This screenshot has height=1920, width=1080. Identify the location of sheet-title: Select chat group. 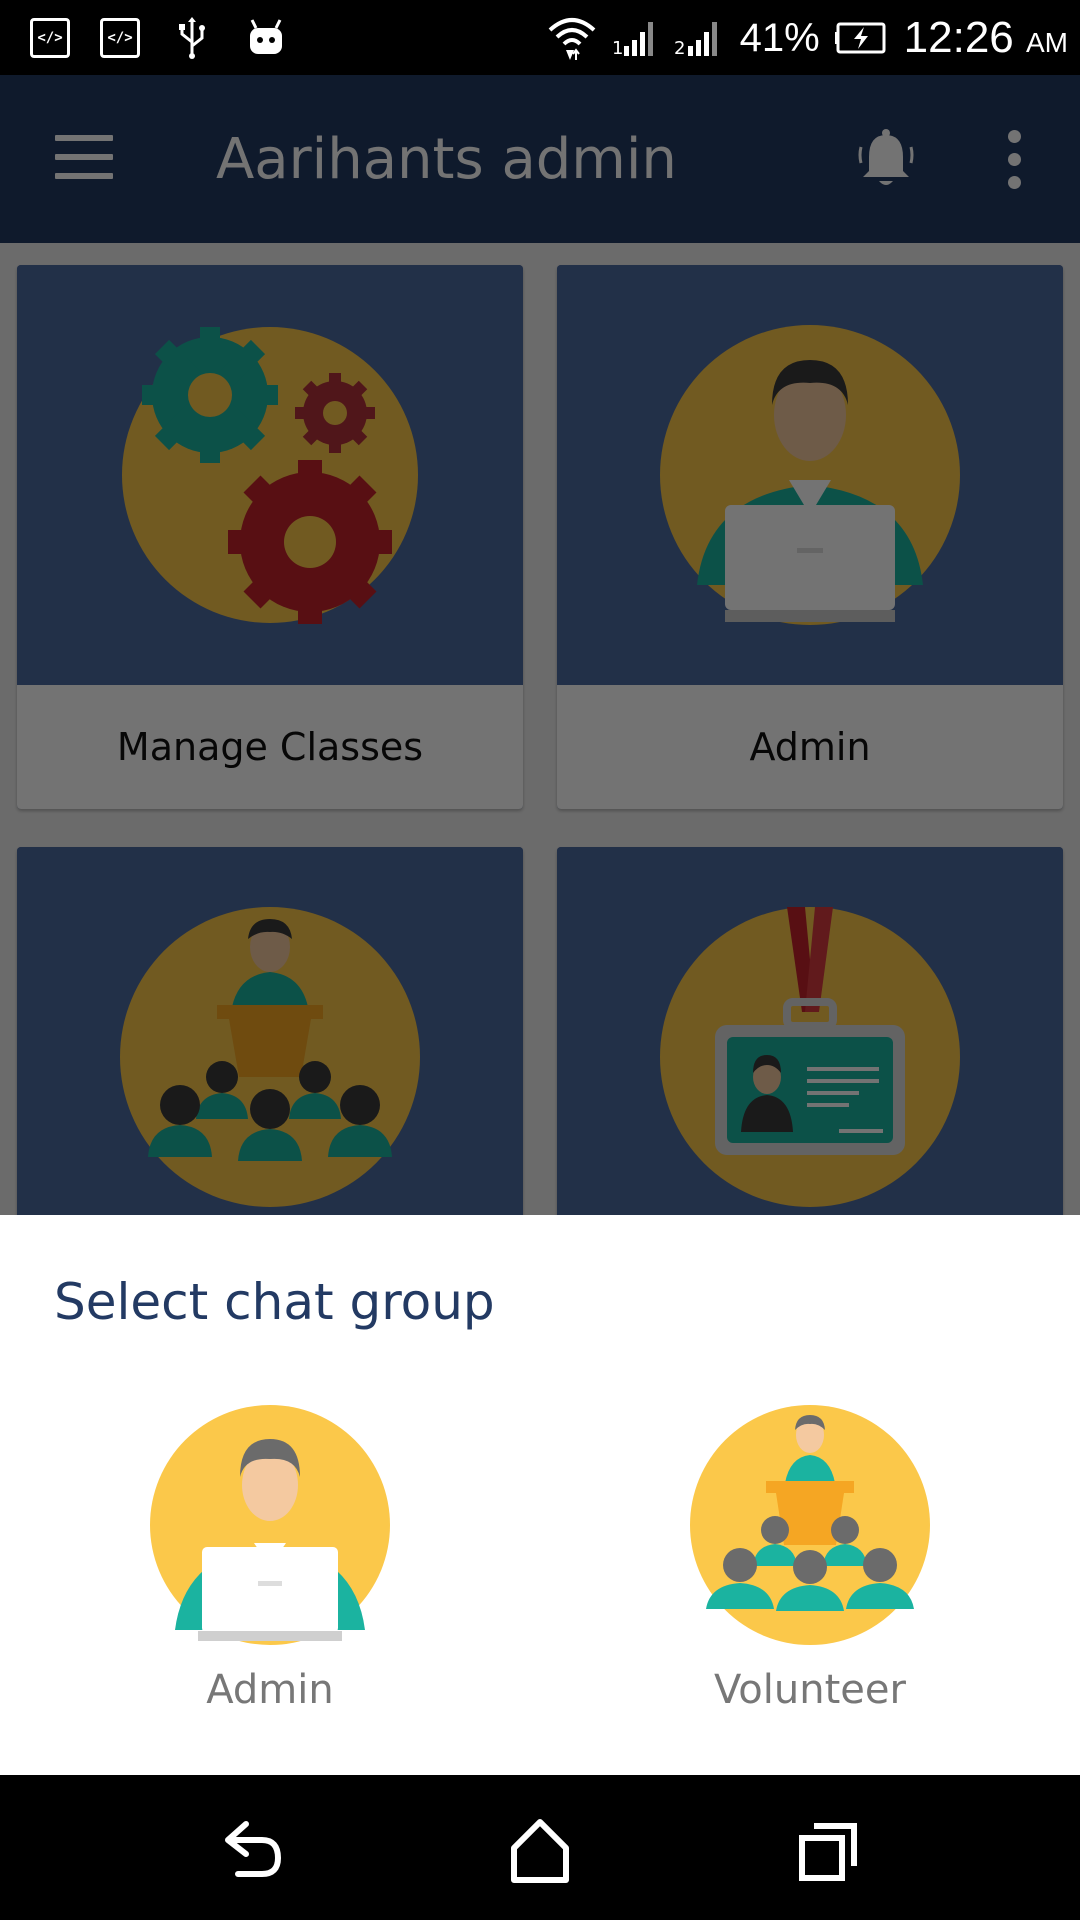
(274, 1302).